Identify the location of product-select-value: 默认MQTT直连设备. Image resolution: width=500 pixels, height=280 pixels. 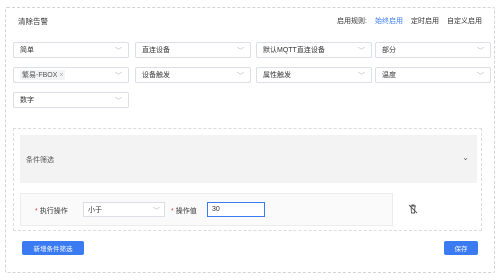
(294, 50).